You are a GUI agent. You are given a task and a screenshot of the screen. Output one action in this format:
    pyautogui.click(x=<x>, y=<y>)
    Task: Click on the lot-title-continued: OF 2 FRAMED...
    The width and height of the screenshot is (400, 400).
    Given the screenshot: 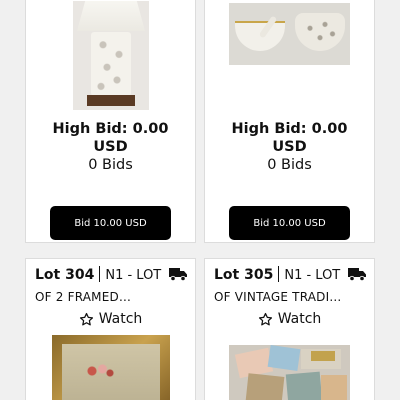 What is the action you would take?
    pyautogui.click(x=83, y=297)
    